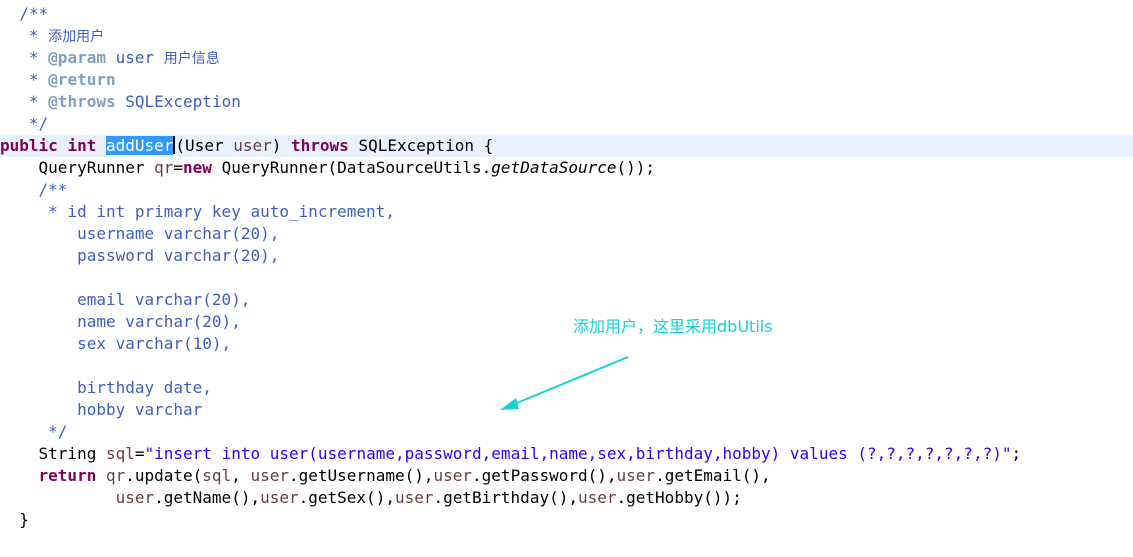 The height and width of the screenshot is (557, 1133). What do you see at coordinates (509, 404) in the screenshot?
I see `arrow-head` at bounding box center [509, 404].